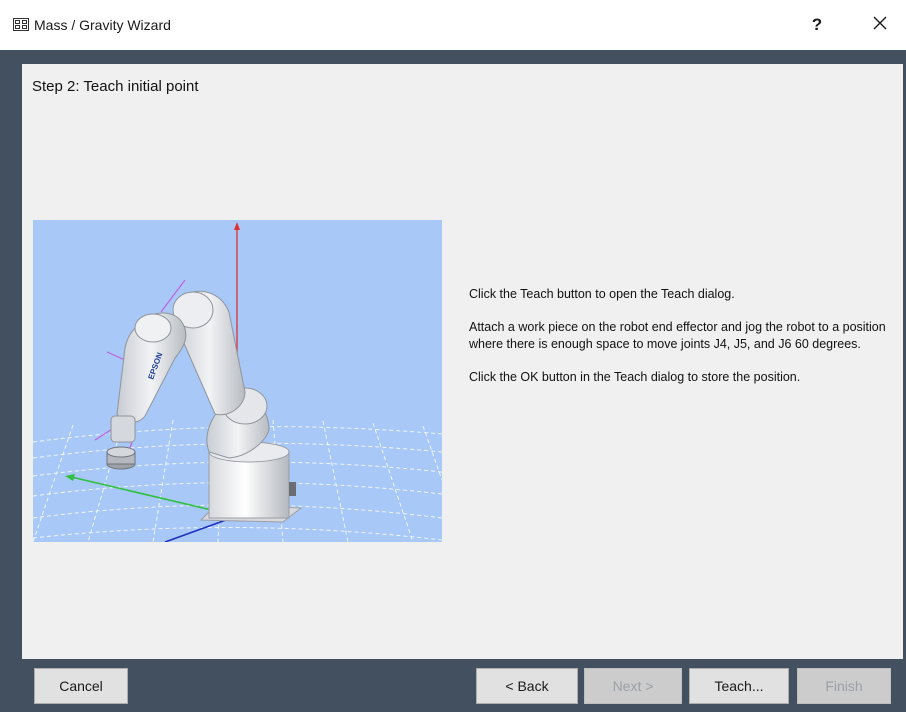 This screenshot has width=906, height=712. I want to click on finish-button: Finish, so click(844, 686).